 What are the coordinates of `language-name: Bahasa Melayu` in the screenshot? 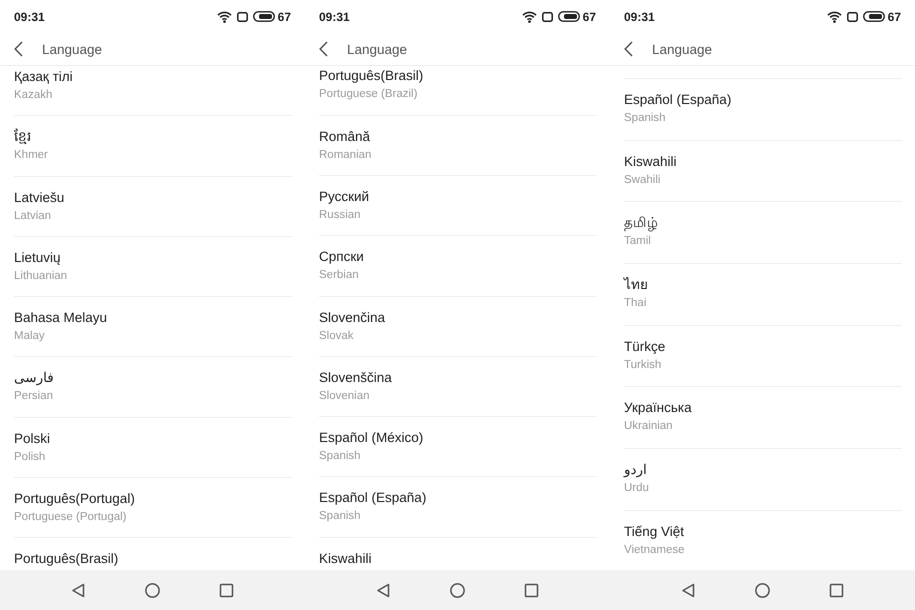 It's located at (61, 318).